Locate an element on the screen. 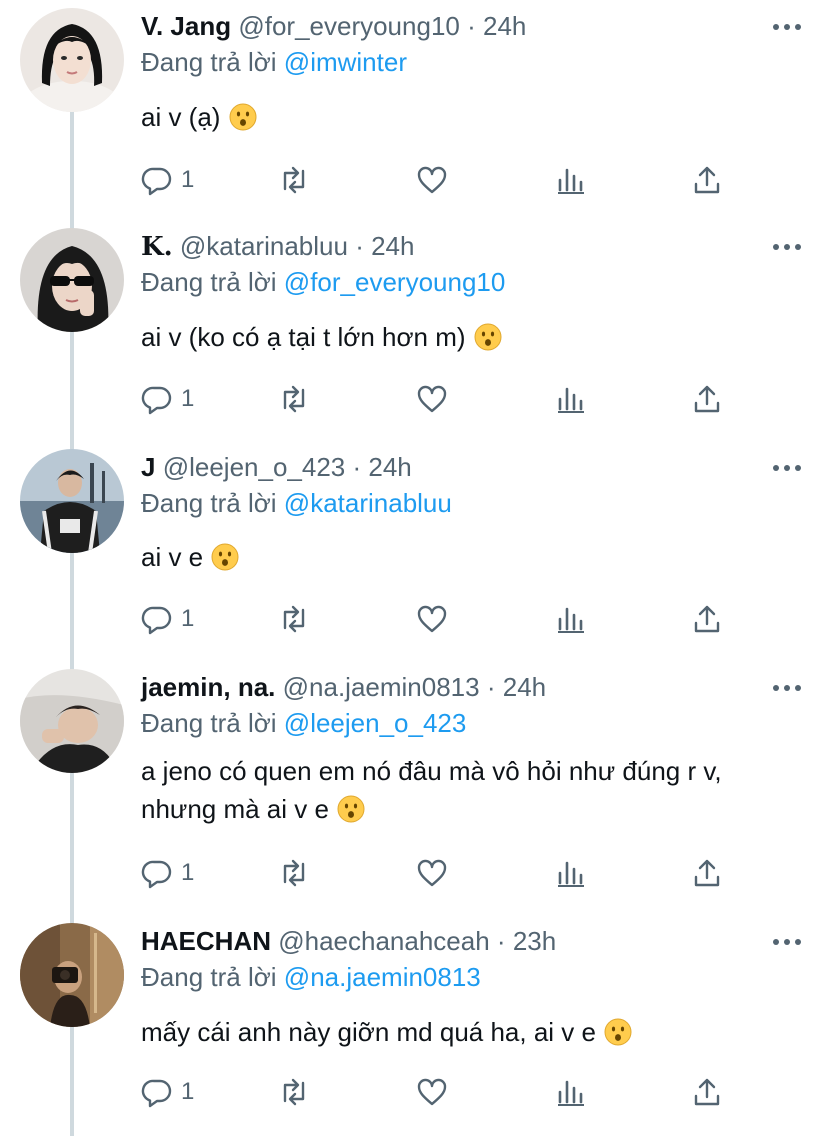 This screenshot has height=1136, width=828. mention-link: @for_everyoung10 is located at coordinates (395, 282).